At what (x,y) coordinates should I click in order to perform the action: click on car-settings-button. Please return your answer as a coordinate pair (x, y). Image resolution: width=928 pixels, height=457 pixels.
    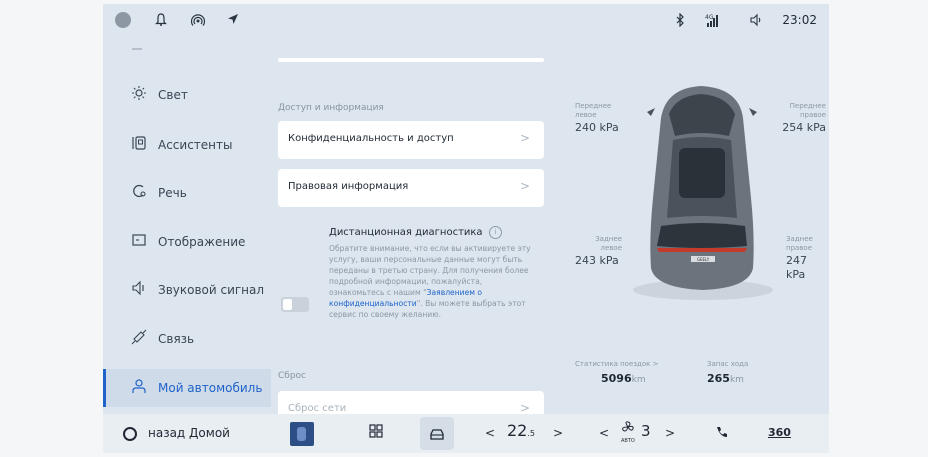
    Looking at the image, I should click on (437, 433).